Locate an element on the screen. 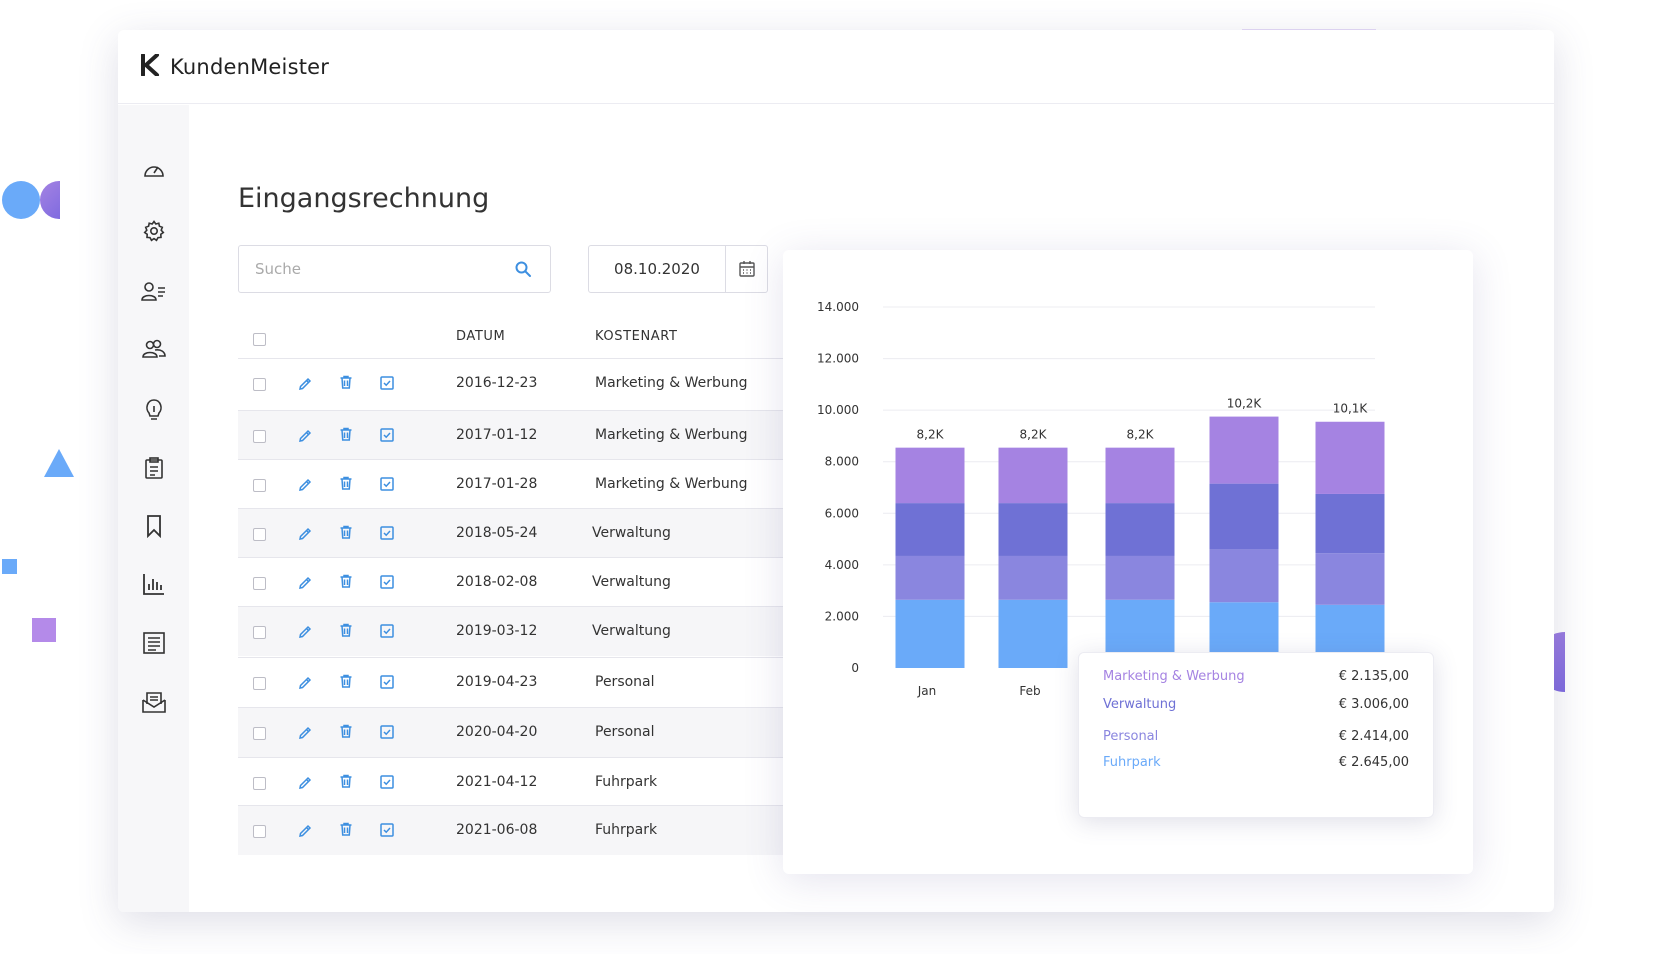  logo: KundenMeister is located at coordinates (234, 66).